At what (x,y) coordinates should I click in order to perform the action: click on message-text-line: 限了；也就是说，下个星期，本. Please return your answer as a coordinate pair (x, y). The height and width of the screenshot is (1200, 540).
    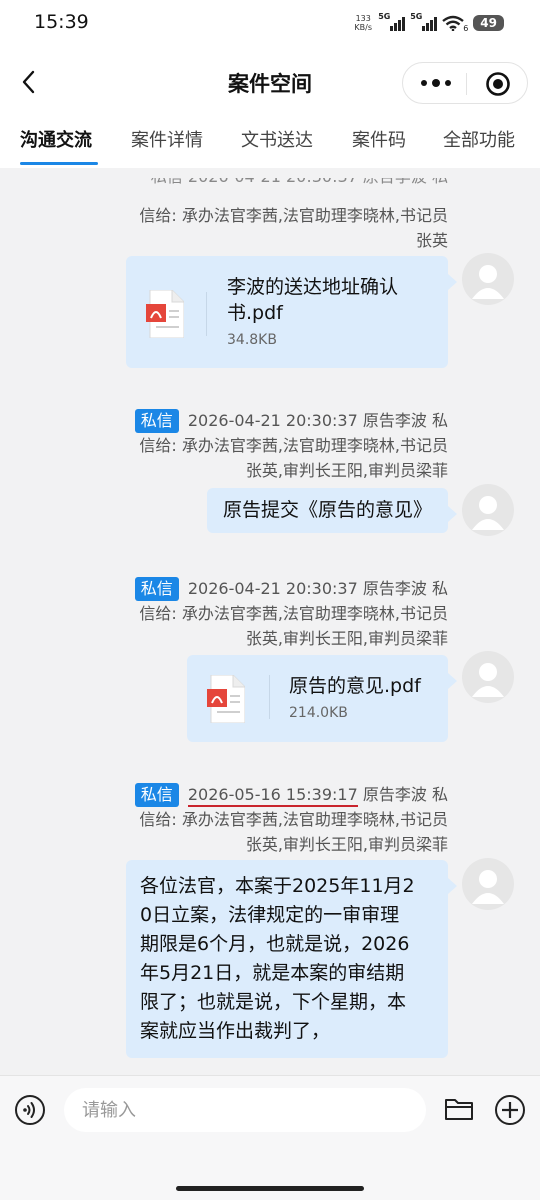
    Looking at the image, I should click on (273, 1002).